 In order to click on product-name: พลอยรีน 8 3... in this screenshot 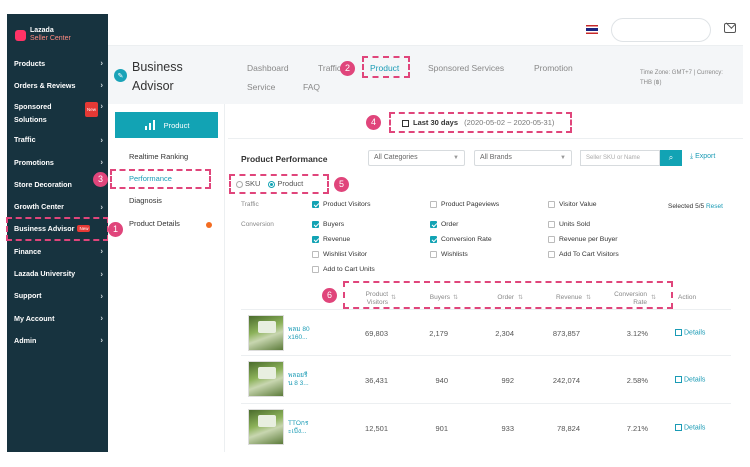, I will do `click(301, 380)`.